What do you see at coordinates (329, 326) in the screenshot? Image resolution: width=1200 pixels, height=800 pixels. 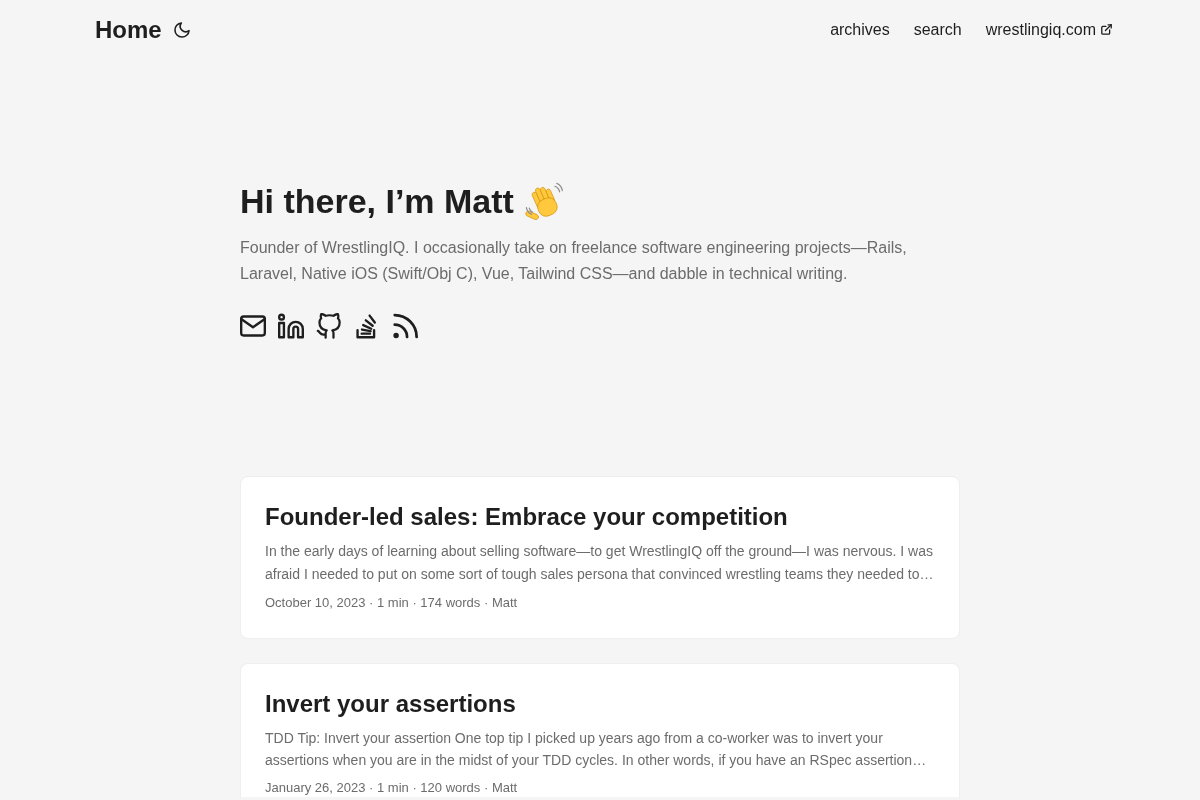 I see `github-icon` at bounding box center [329, 326].